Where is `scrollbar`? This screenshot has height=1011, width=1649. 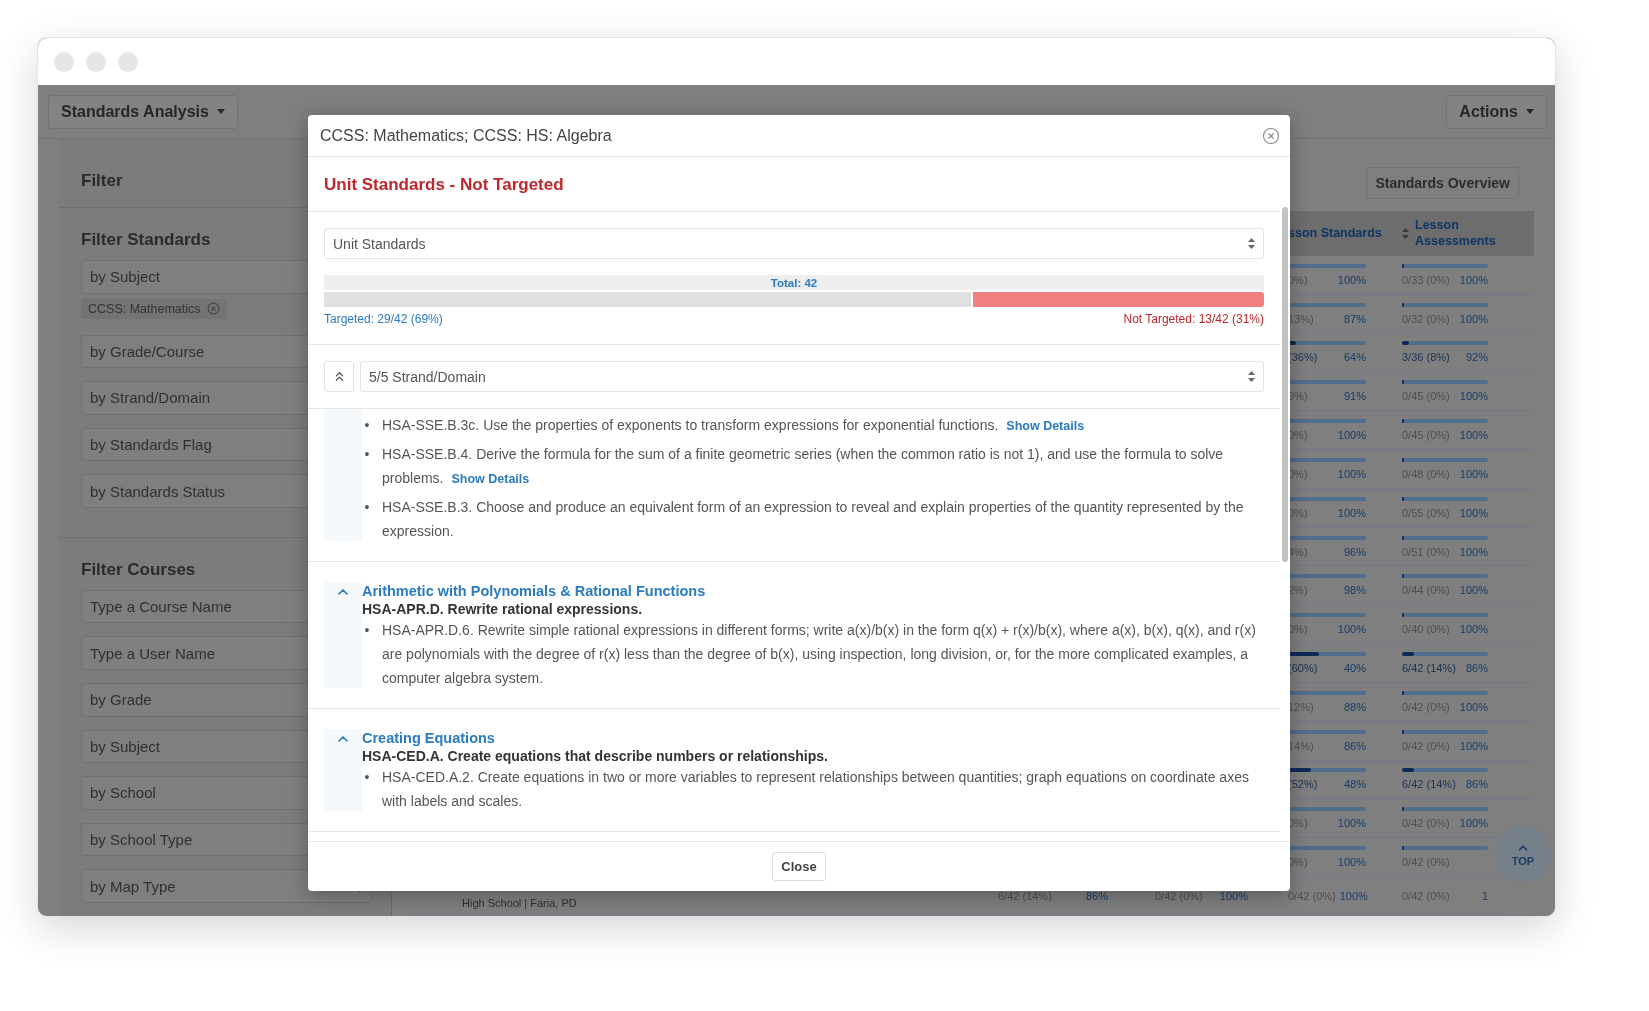
scrollbar is located at coordinates (1285, 384).